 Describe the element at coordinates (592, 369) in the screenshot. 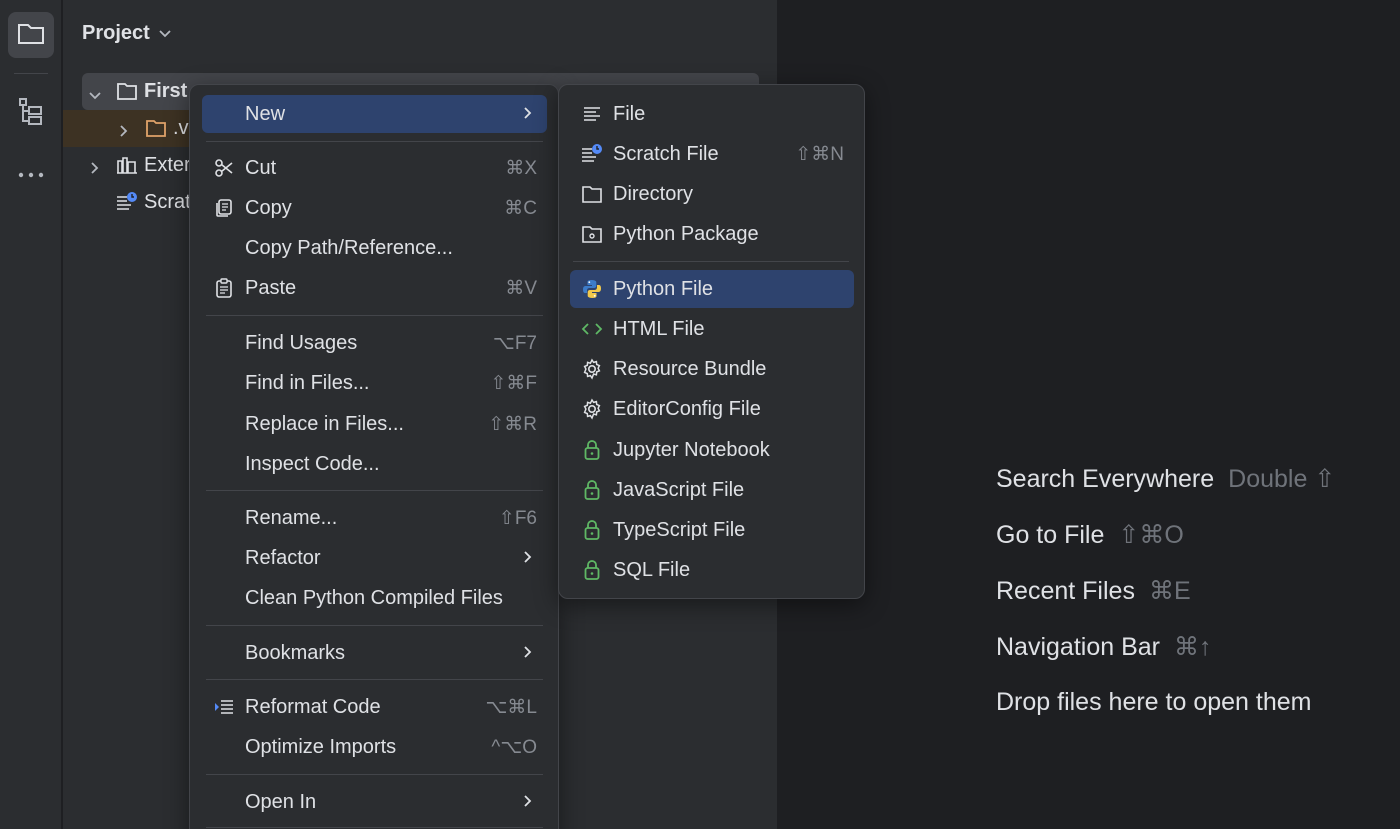

I see `gear-icon` at that location.